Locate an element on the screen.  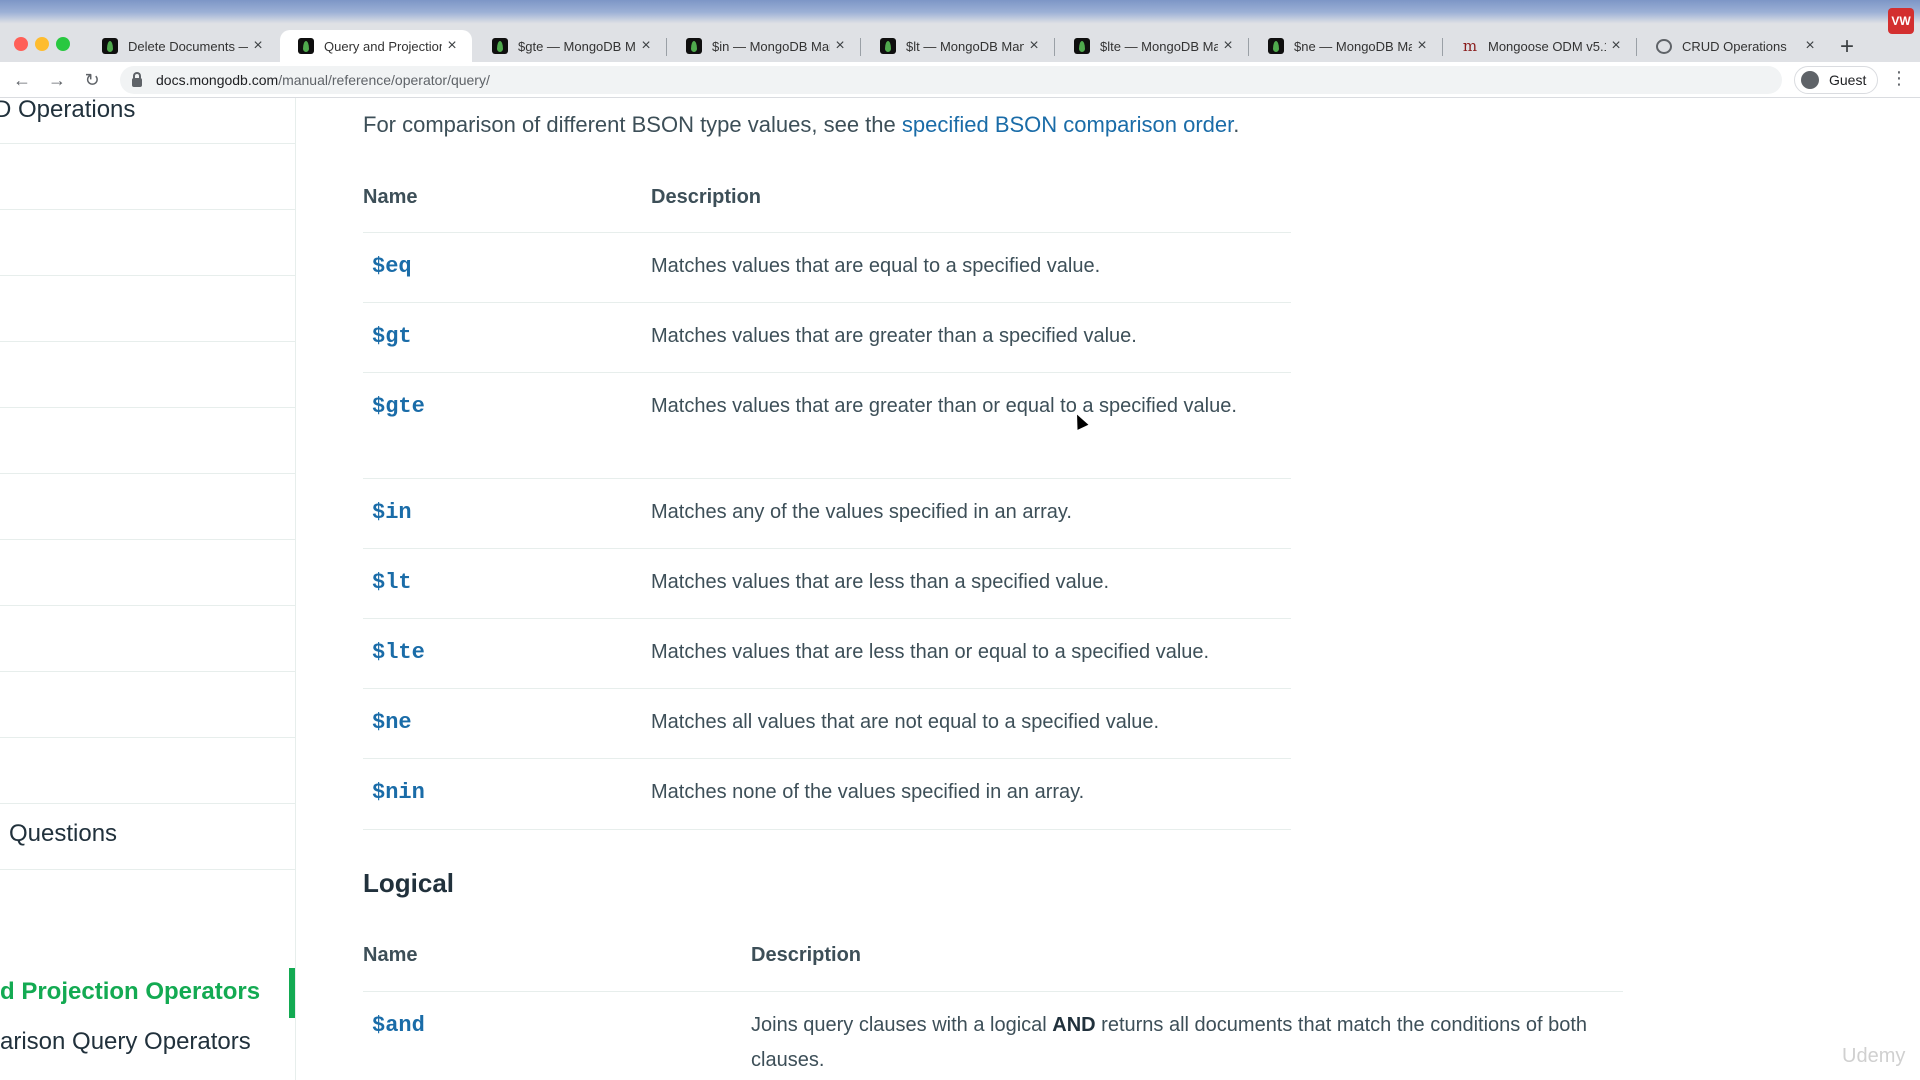
tab-crud-operations: CRUD Operations × is located at coordinates (1734, 46).